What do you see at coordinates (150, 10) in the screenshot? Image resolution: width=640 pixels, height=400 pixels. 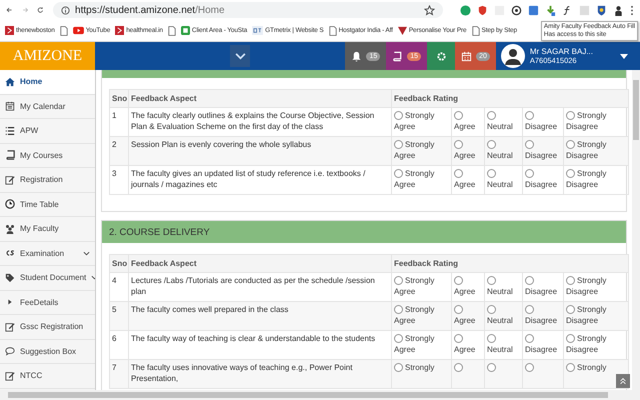 I see `url-text: https://student.amizone.net/Home` at bounding box center [150, 10].